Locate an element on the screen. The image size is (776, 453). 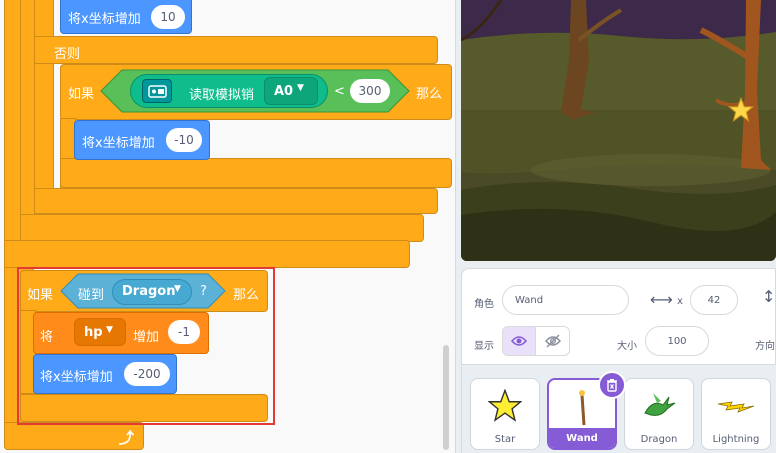
show-visible-button is located at coordinates (520, 341).